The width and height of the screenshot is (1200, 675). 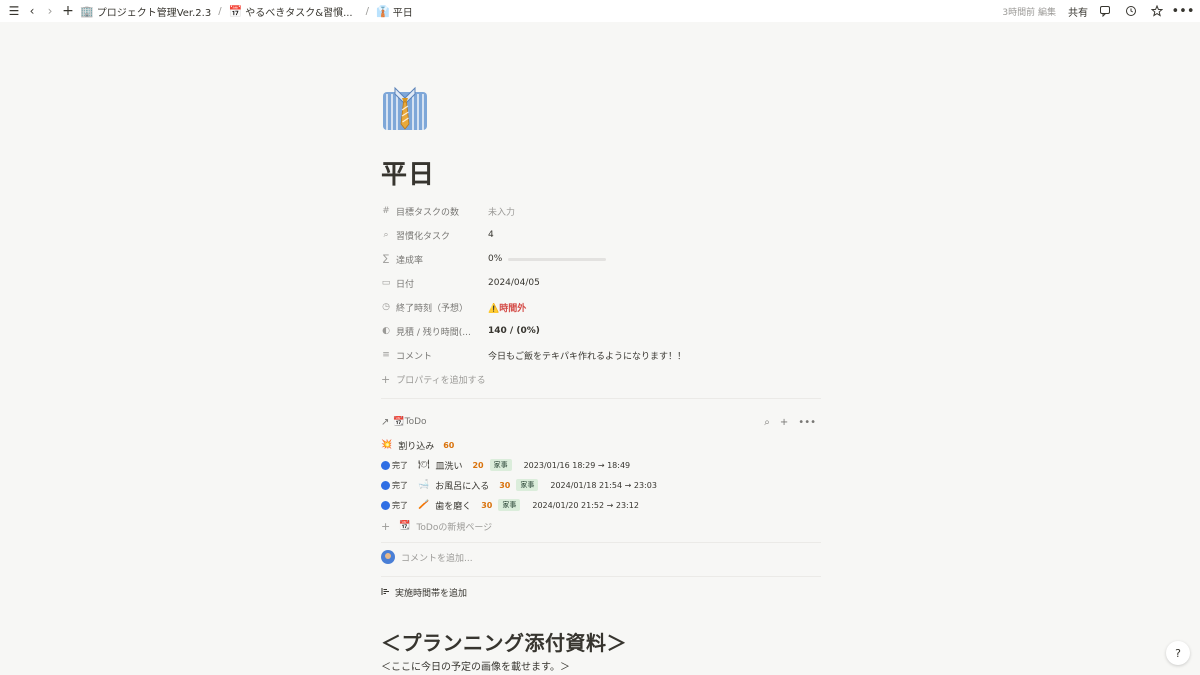 I want to click on property-value: ⚠️時間外, so click(x=507, y=307).